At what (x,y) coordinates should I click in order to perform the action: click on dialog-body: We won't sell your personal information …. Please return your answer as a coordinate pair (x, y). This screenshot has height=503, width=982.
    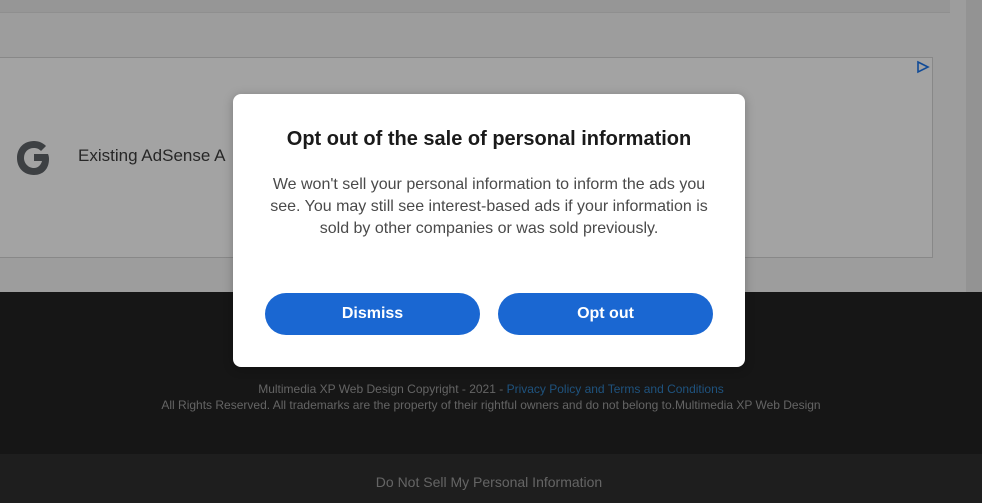
    Looking at the image, I should click on (489, 206).